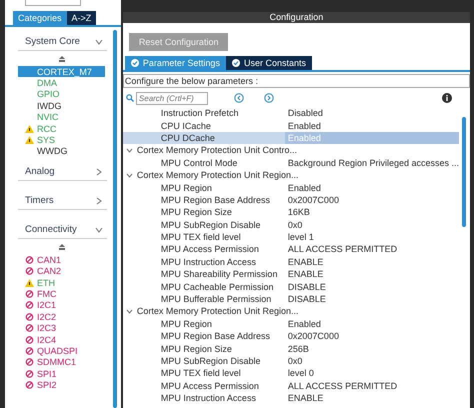 This screenshot has width=474, height=408. Describe the element at coordinates (172, 98) in the screenshot. I see `search-field: Search (Crtl+F)` at that location.